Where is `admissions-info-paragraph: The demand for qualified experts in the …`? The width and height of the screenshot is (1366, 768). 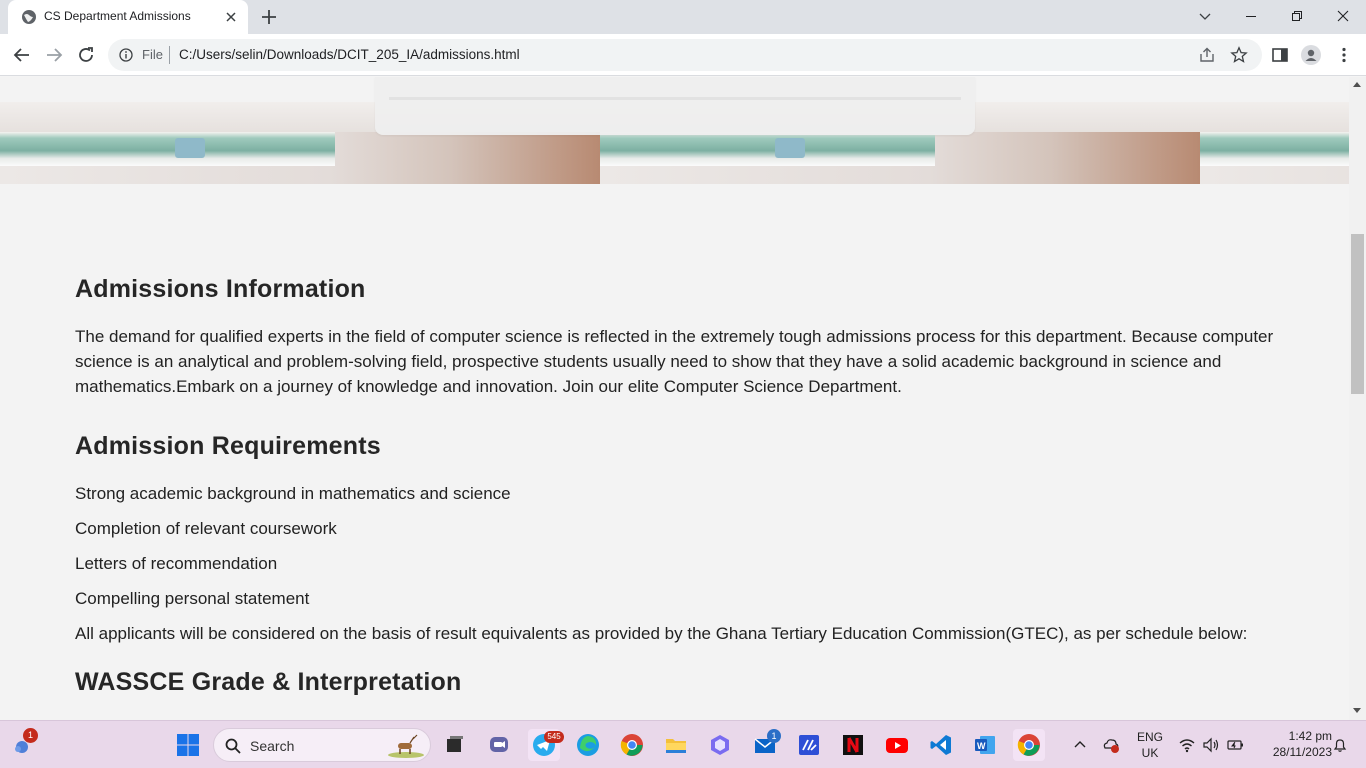 admissions-info-paragraph: The demand for qualified experts in the … is located at coordinates (674, 361).